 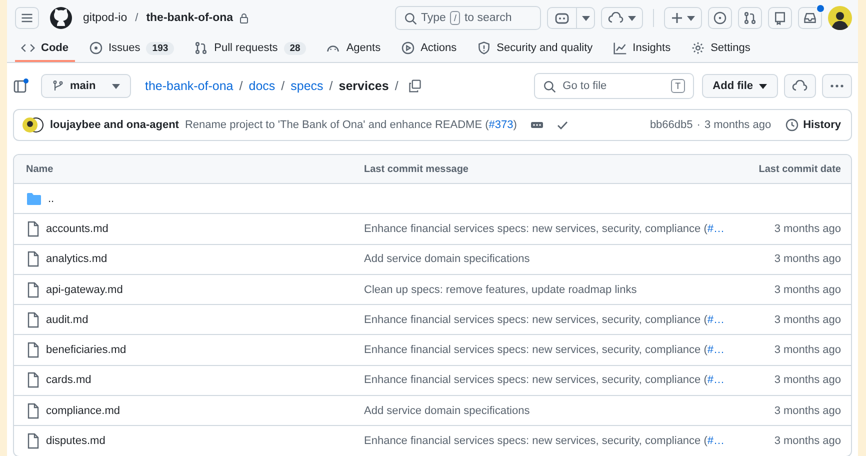 I want to click on file-name: api-gateway.md, so click(x=84, y=290).